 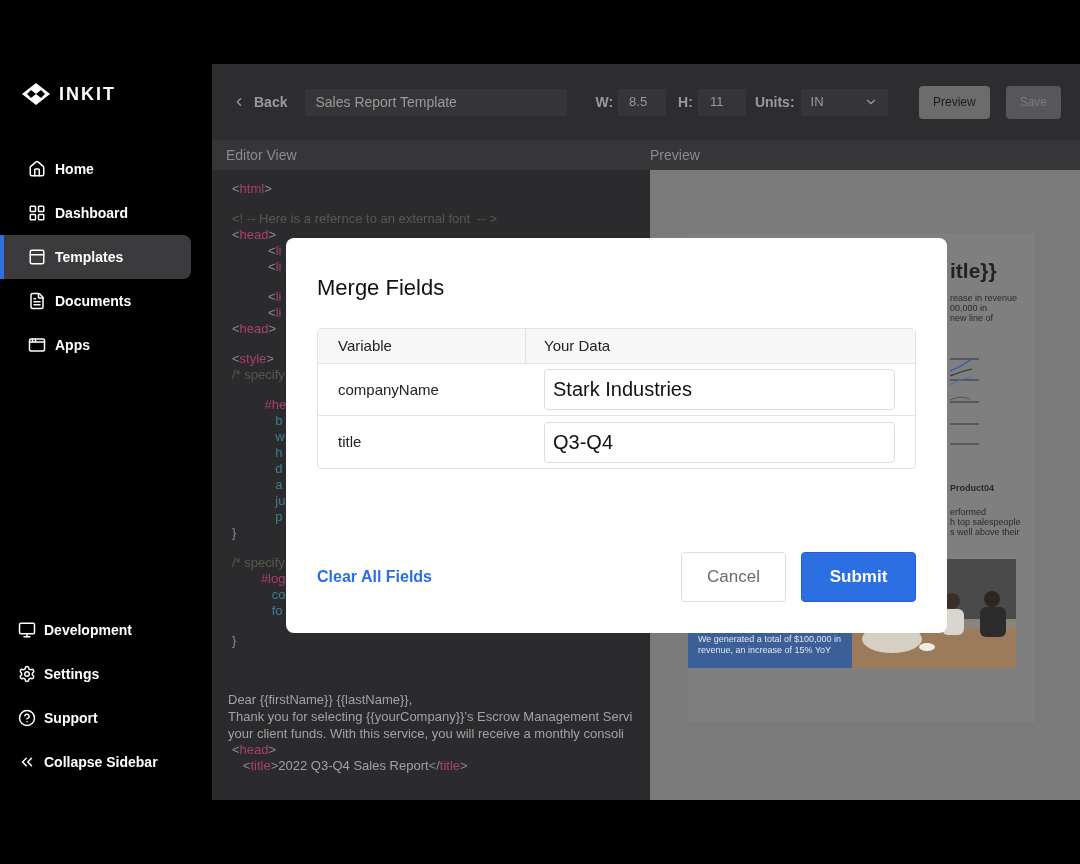 What do you see at coordinates (95, 301) in the screenshot?
I see `sidebar-item: Documents` at bounding box center [95, 301].